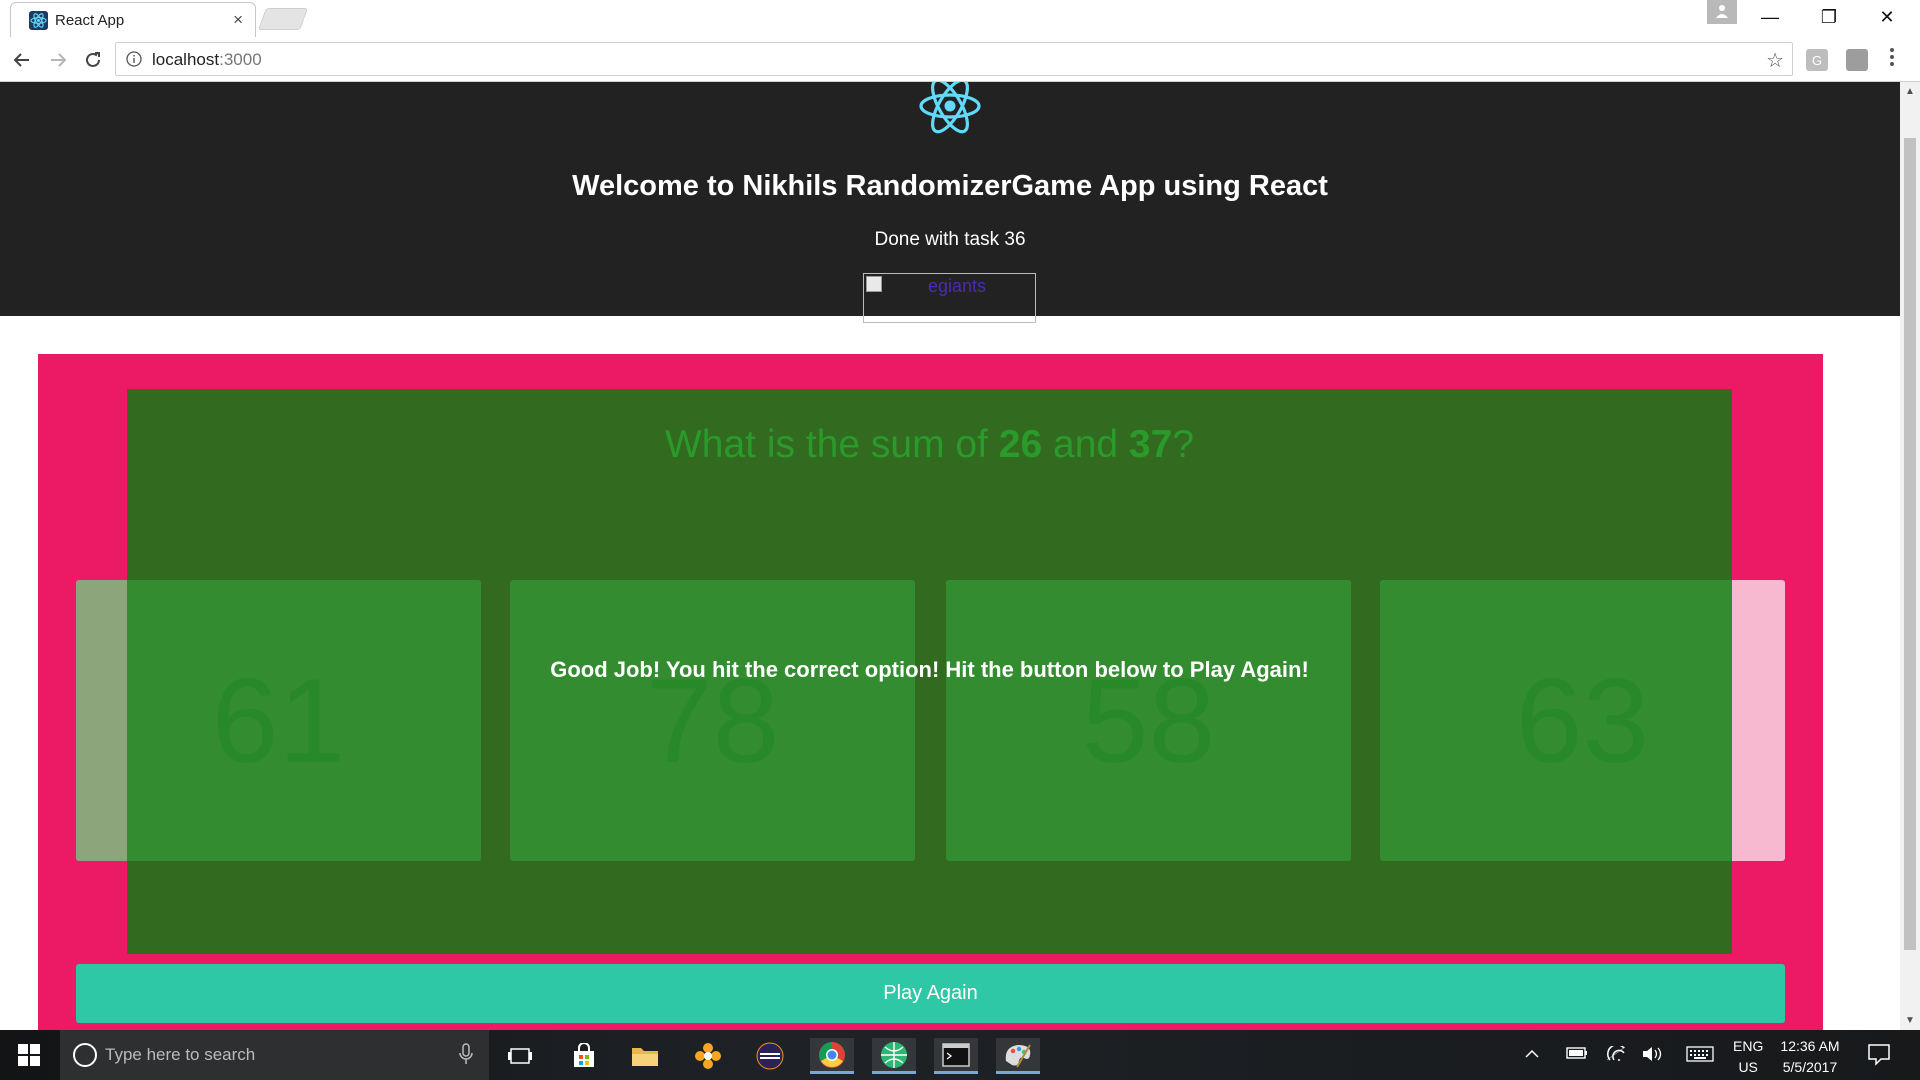 The image size is (1920, 1080). I want to click on forward-button, so click(58, 60).